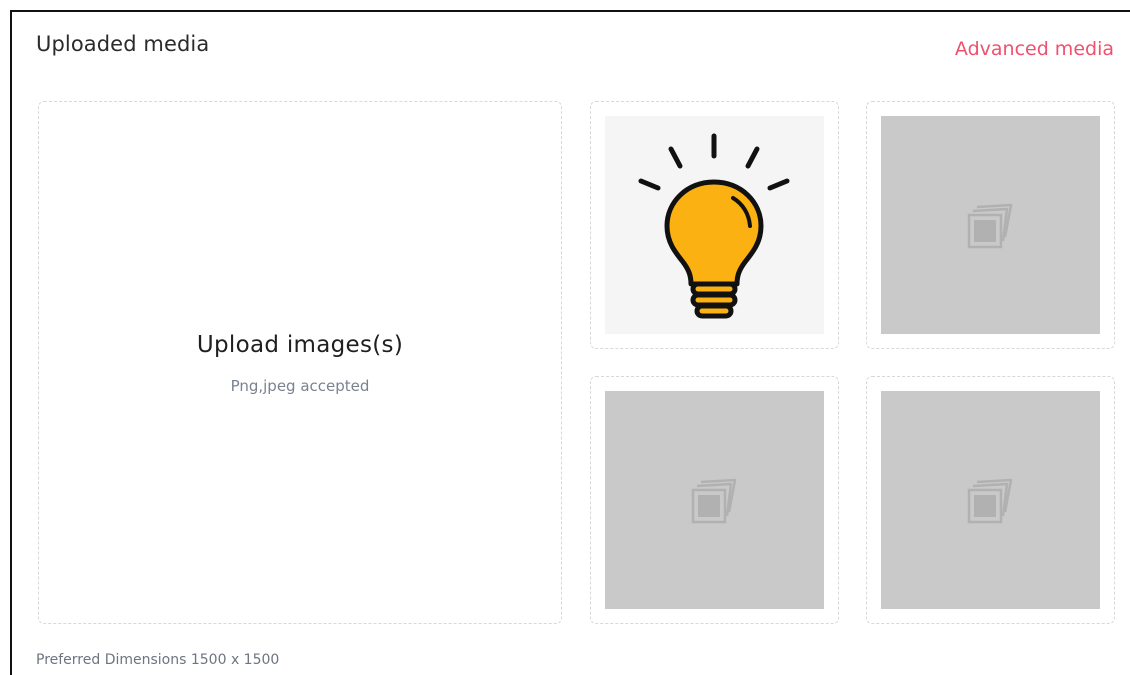 This screenshot has height=675, width=1130. What do you see at coordinates (158, 660) in the screenshot?
I see `preferred-dimensions-note: Preferred Dimensions 1500 x 1500` at bounding box center [158, 660].